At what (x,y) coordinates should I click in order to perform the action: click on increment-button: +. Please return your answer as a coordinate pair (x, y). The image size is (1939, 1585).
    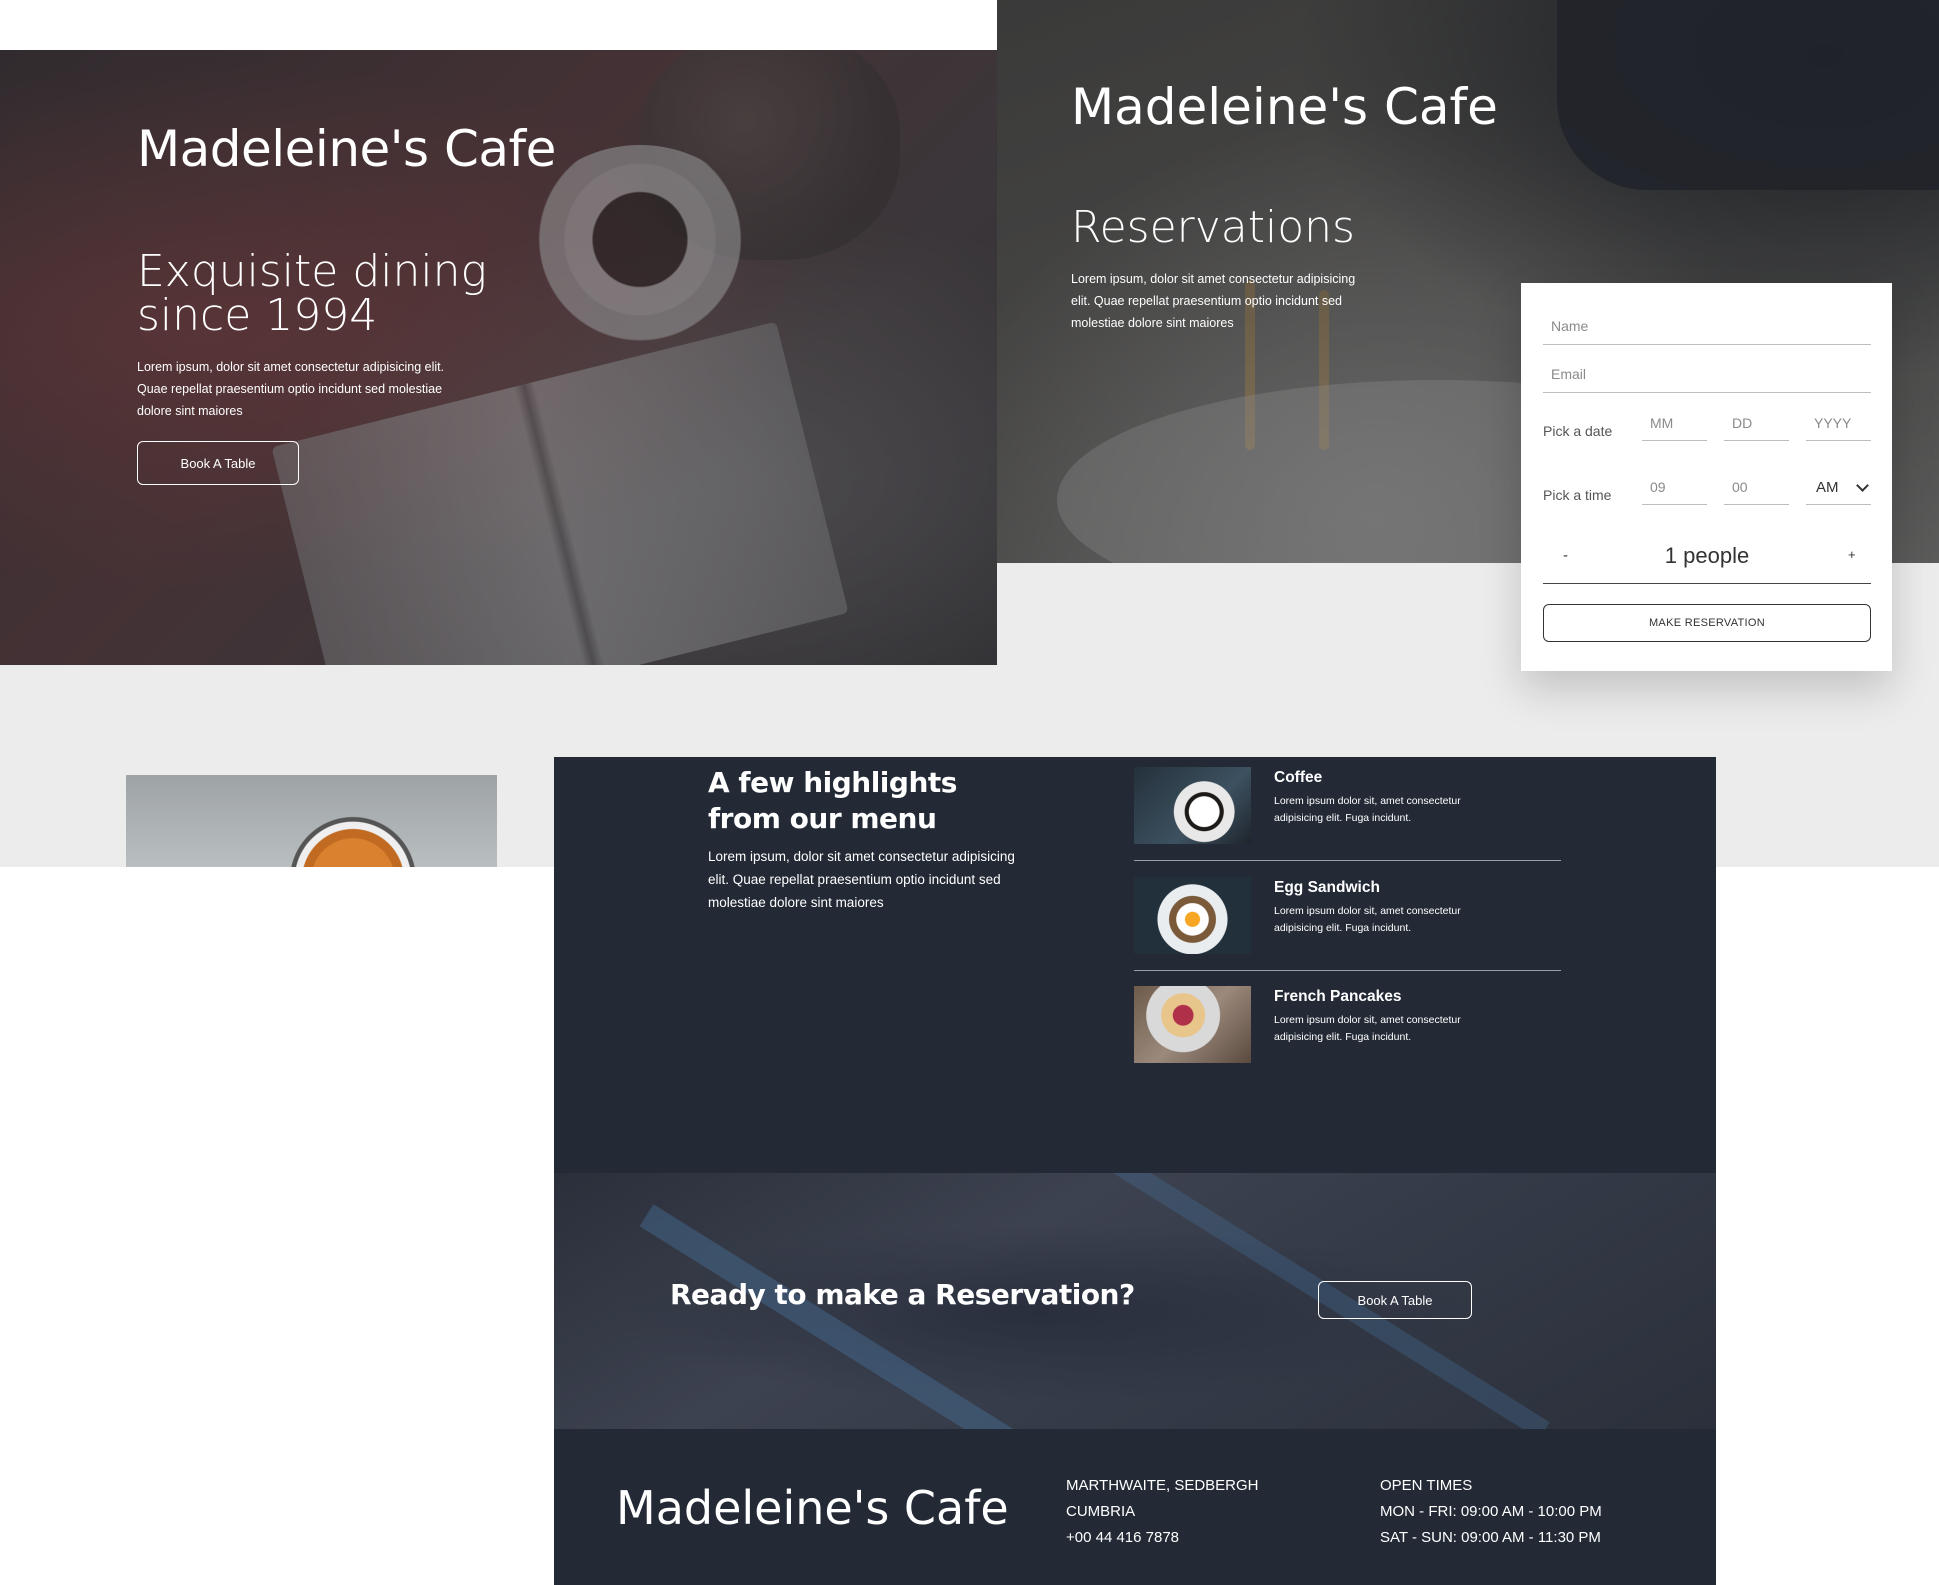
    Looking at the image, I should click on (1852, 554).